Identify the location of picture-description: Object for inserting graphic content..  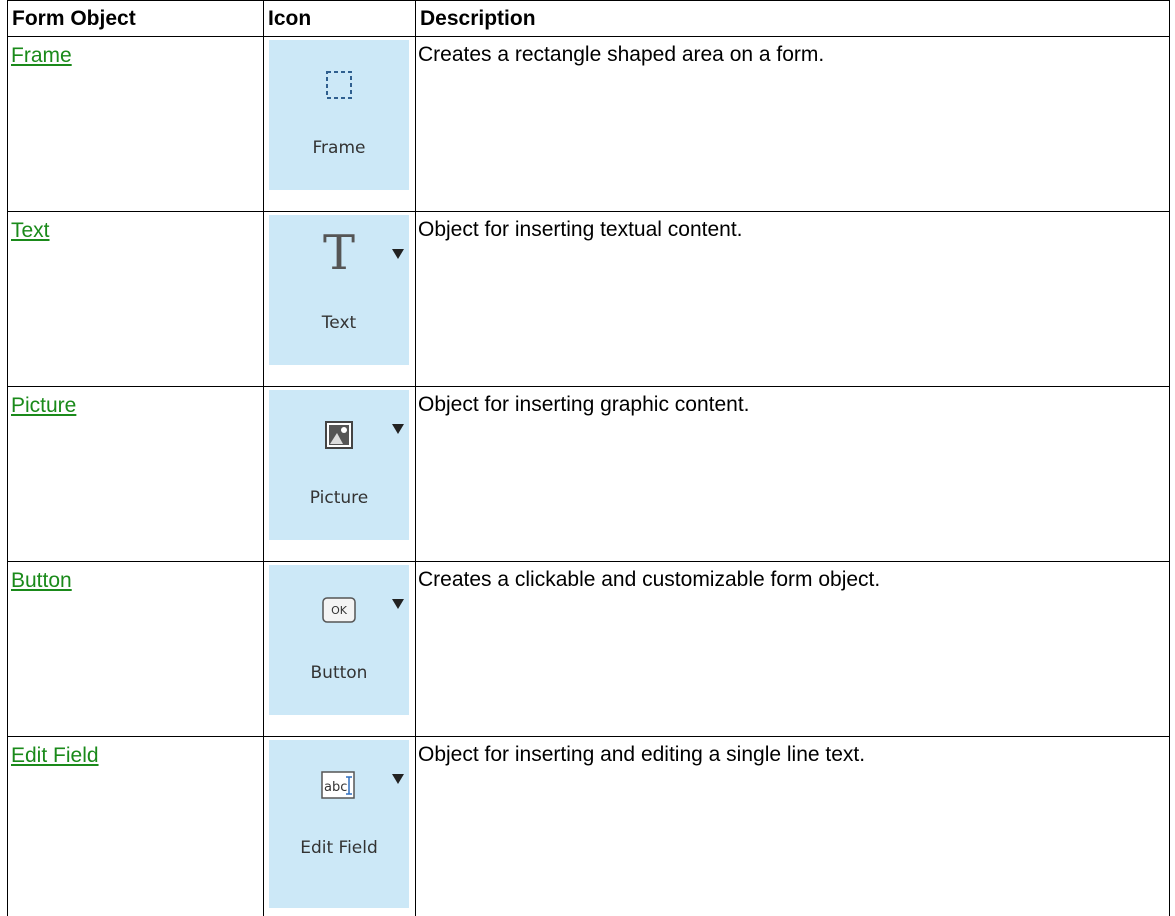
(793, 474).